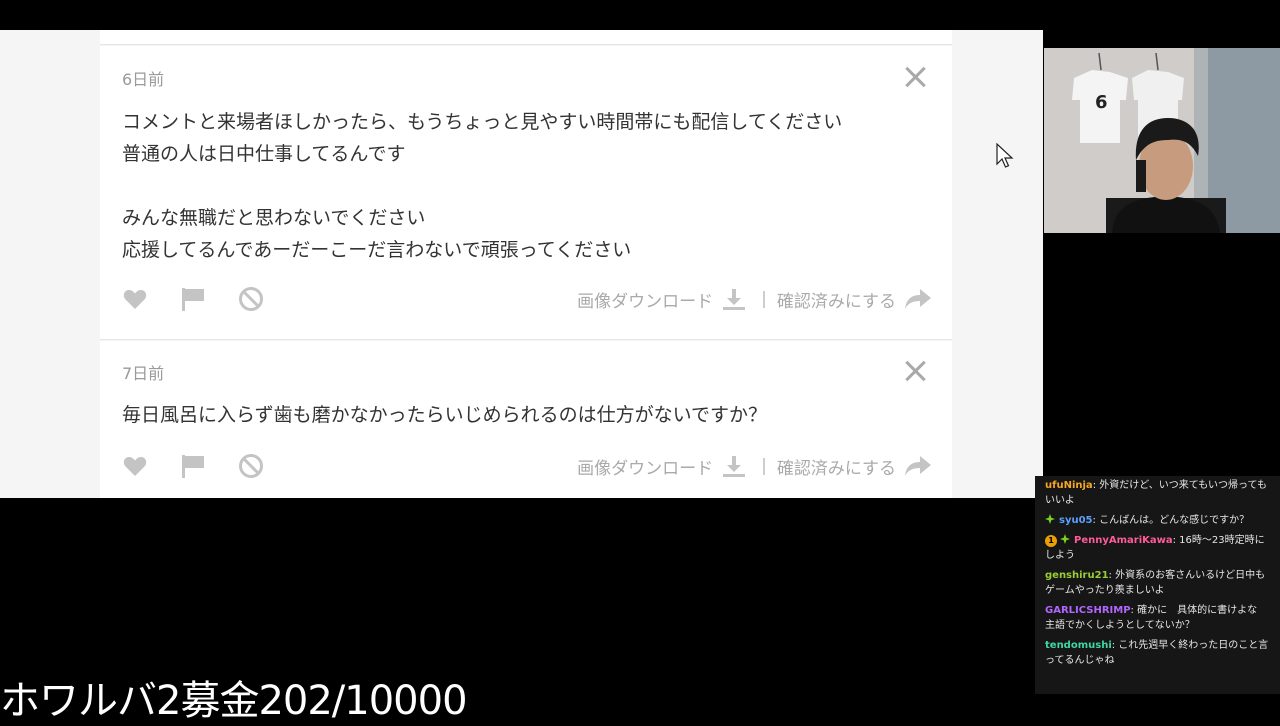 Image resolution: width=1280 pixels, height=726 pixels. I want to click on mouse-cursor-icon, so click(1005, 155).